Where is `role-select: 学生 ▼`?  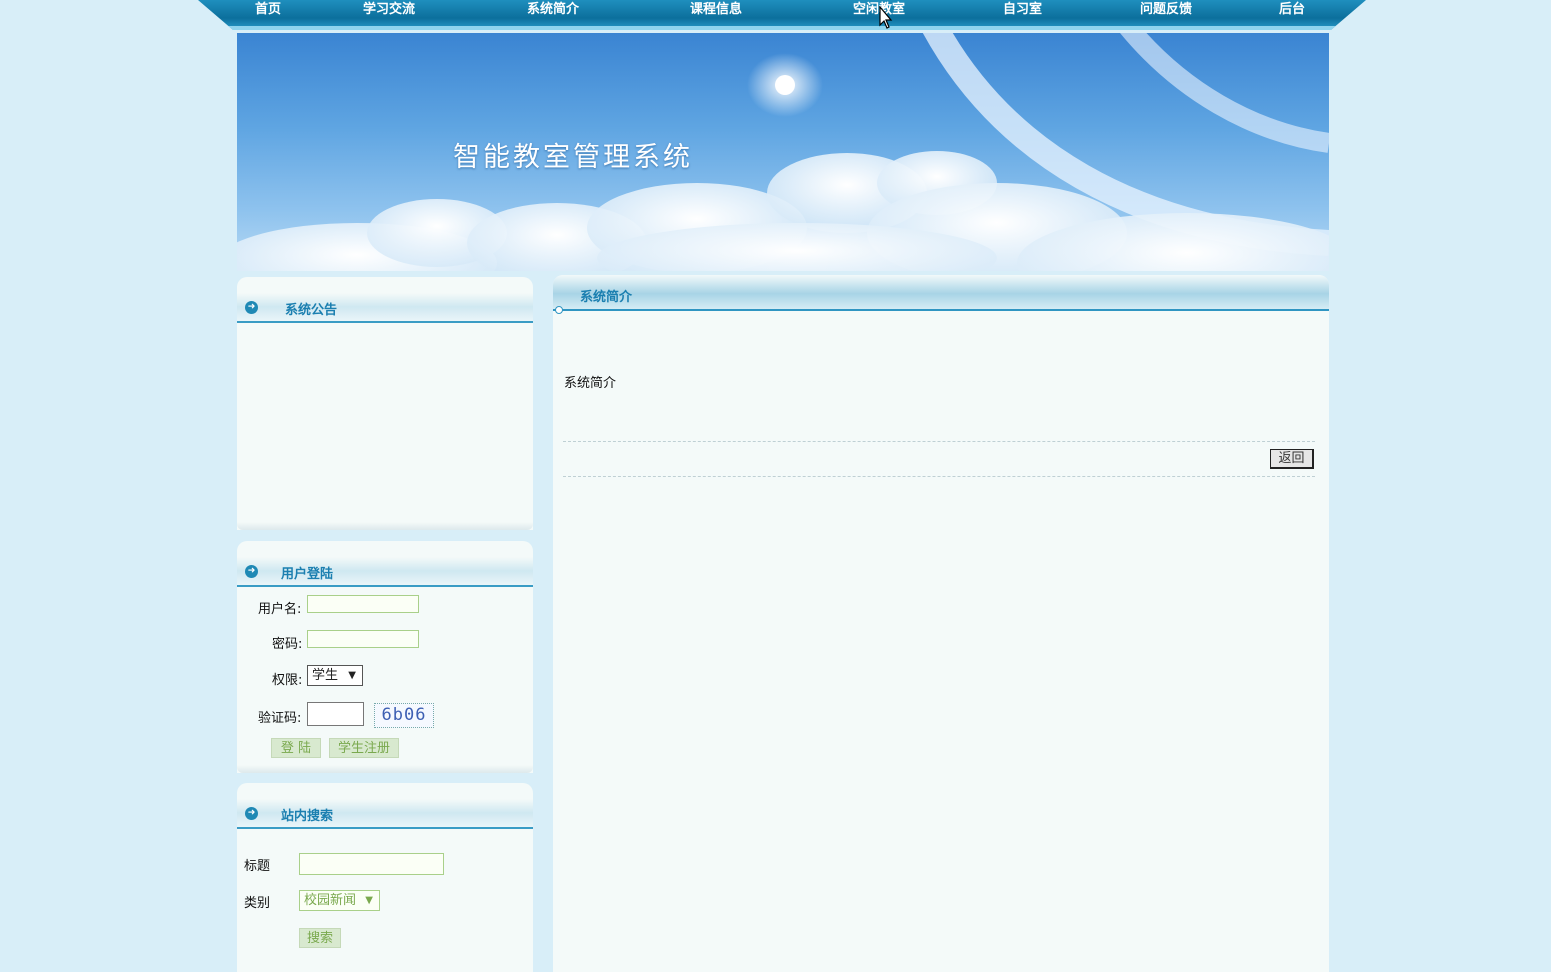 role-select: 学生 ▼ is located at coordinates (335, 675).